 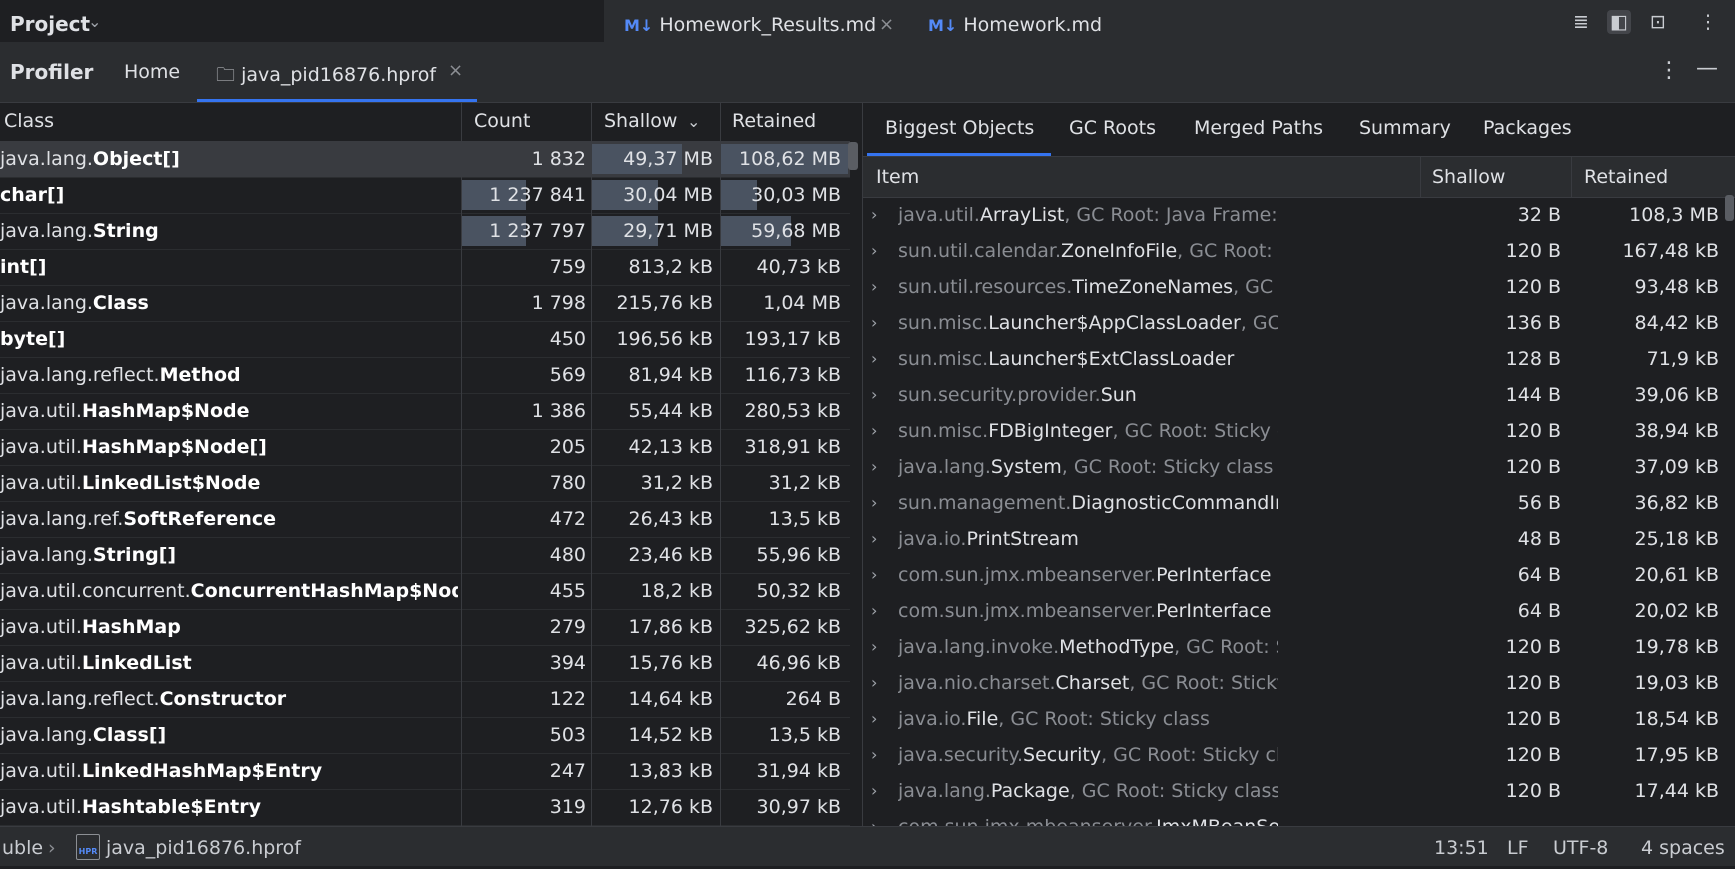 What do you see at coordinates (425, 267) in the screenshot?
I see `table-row: int[] 759 813,2 kB 40,73 kB` at bounding box center [425, 267].